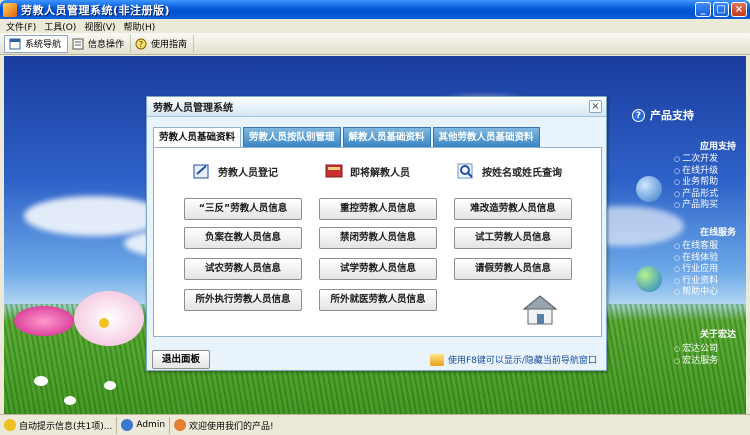  Describe the element at coordinates (696, 206) in the screenshot. I see `side-link: 产品购买` at that location.